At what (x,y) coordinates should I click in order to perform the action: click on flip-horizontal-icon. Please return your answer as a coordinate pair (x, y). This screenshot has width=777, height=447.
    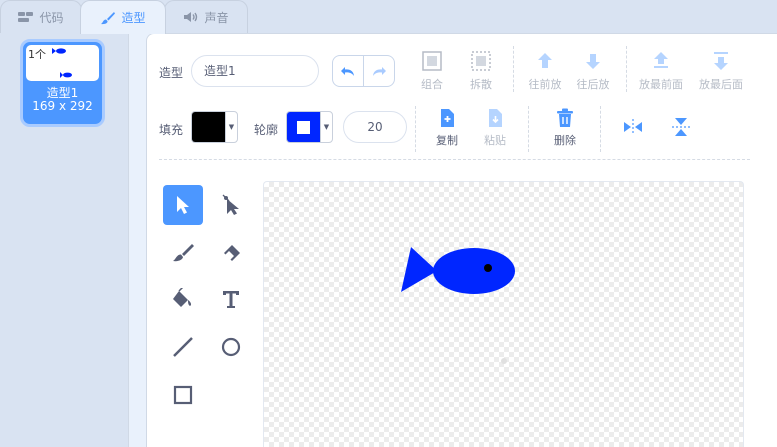
    Looking at the image, I should click on (633, 127).